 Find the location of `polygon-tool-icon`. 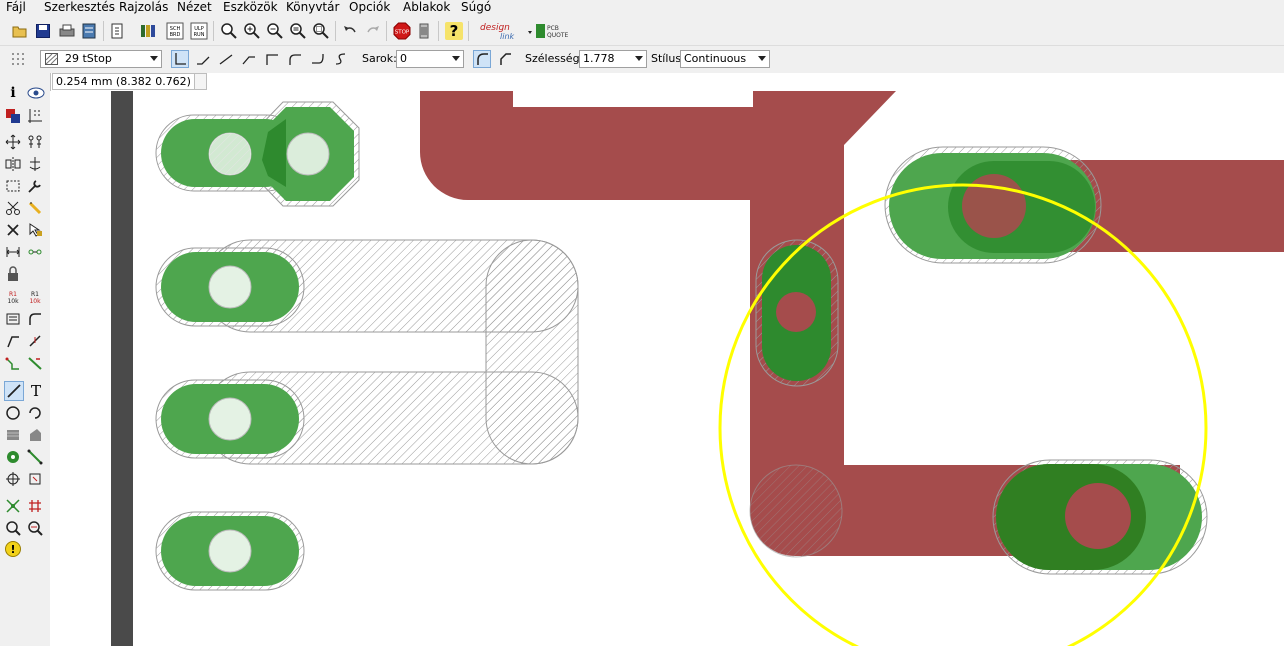

polygon-tool-icon is located at coordinates (35, 435).